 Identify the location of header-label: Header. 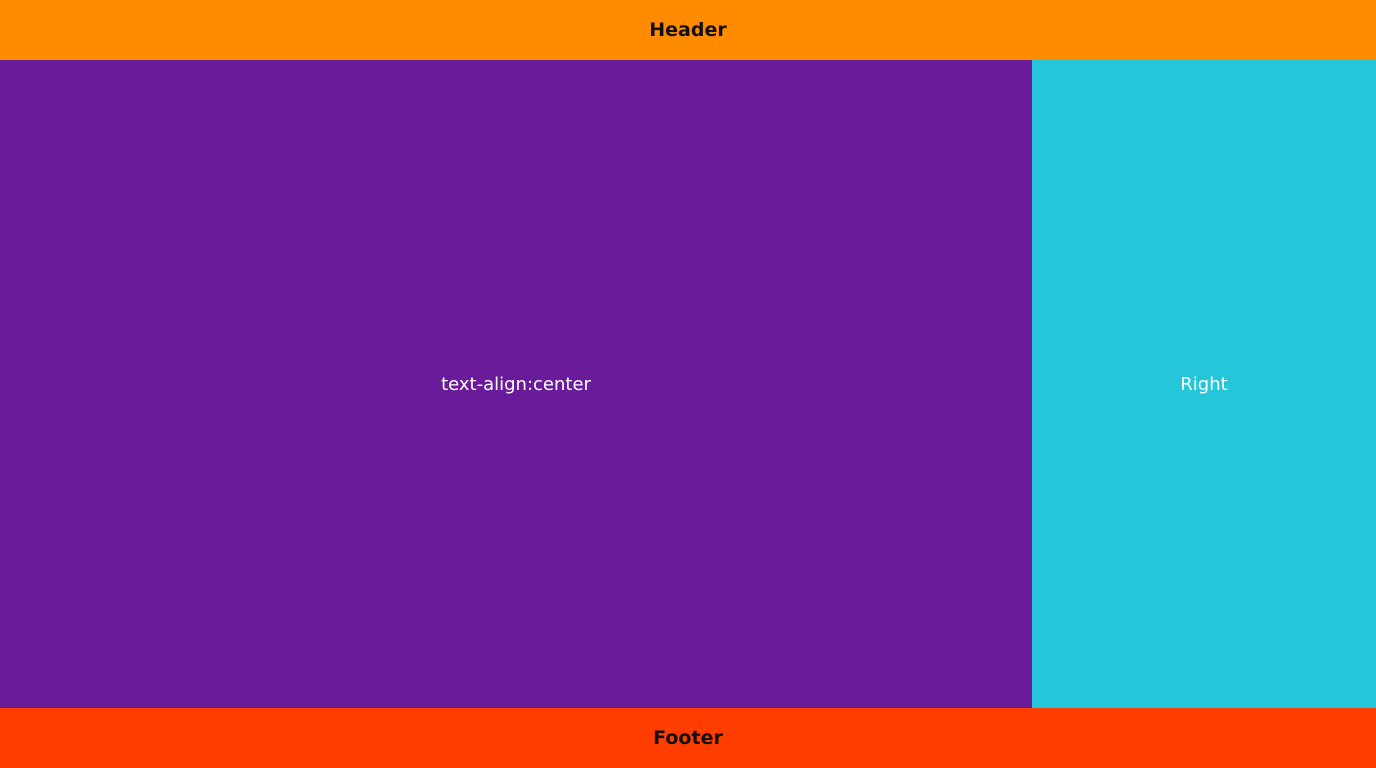
(688, 30).